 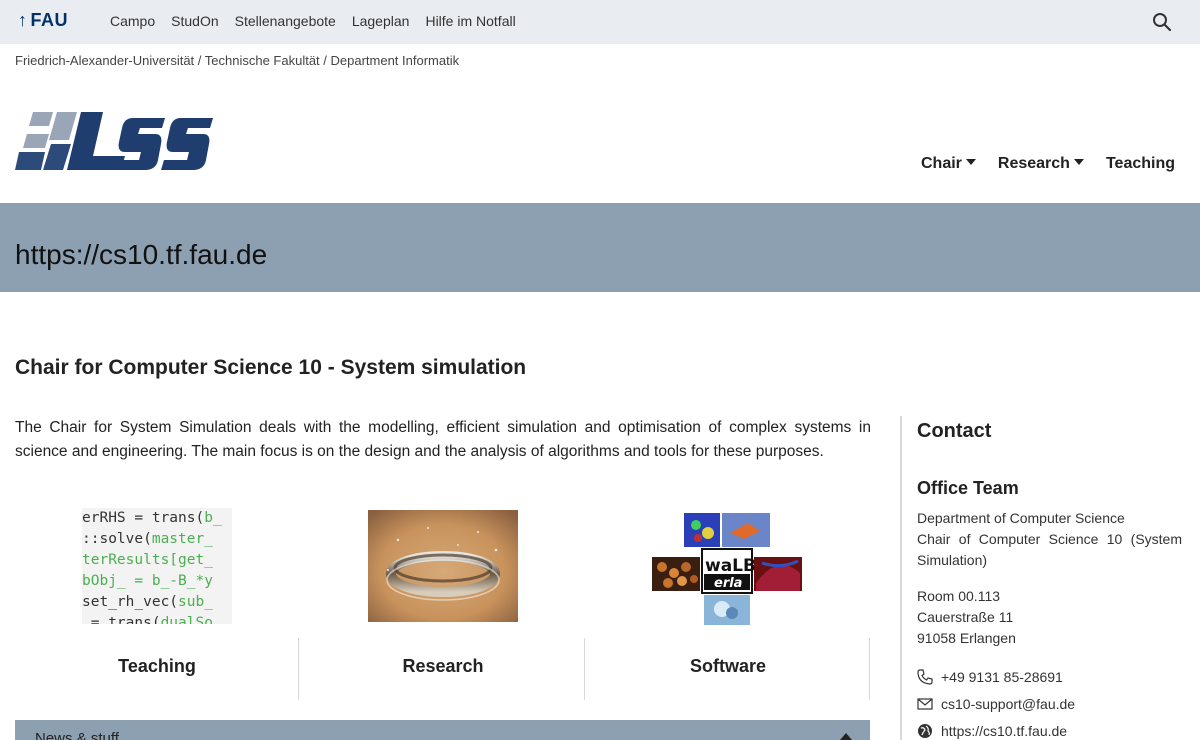 What do you see at coordinates (968, 488) in the screenshot?
I see `office-team-title: Office Team` at bounding box center [968, 488].